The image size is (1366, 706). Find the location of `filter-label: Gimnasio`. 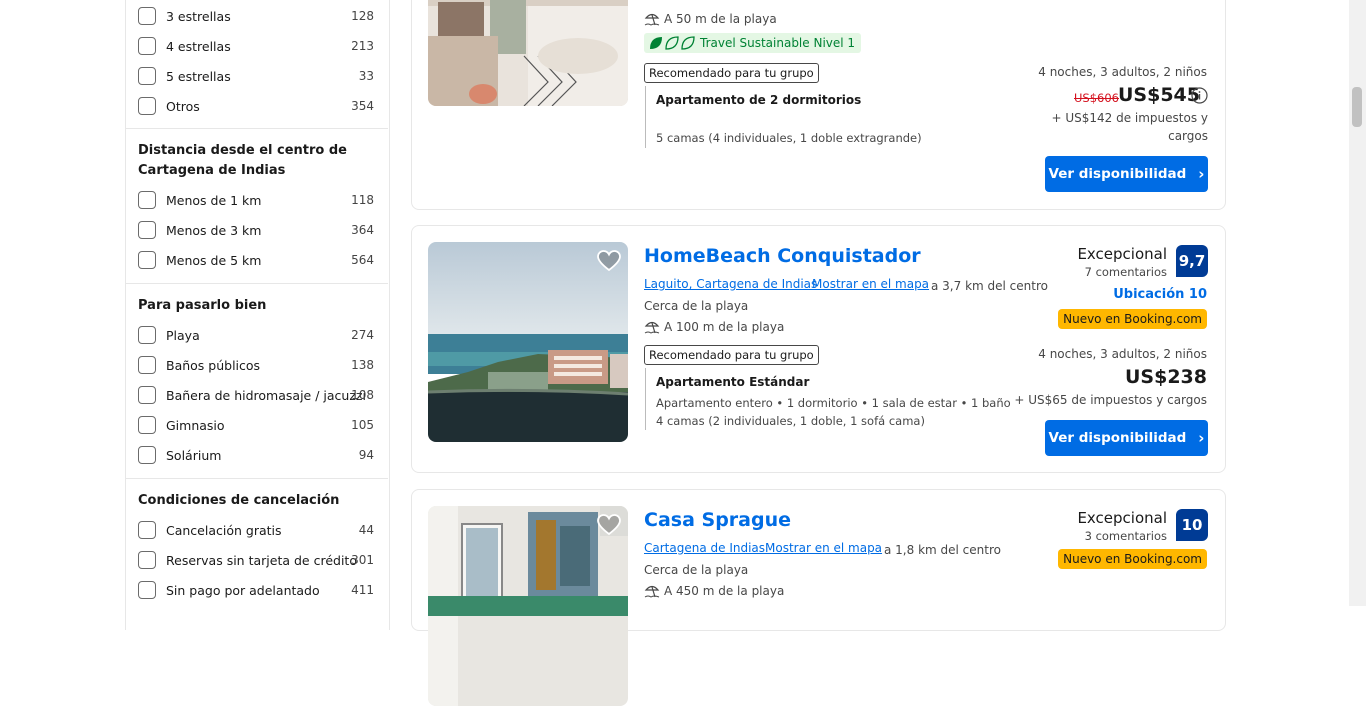

filter-label: Gimnasio is located at coordinates (195, 425).